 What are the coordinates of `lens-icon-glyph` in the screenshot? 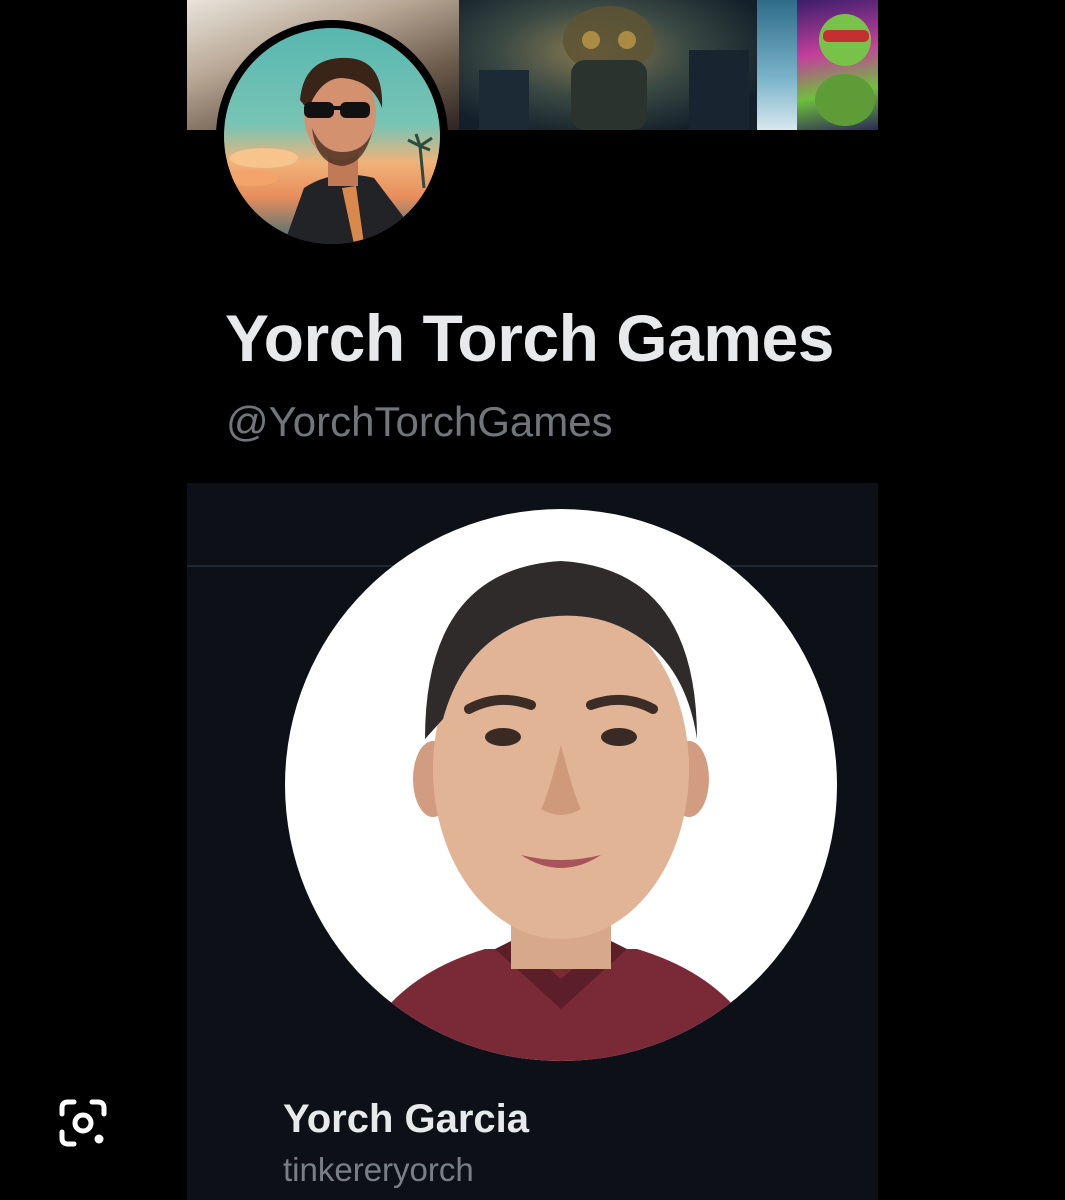 It's located at (83, 1123).